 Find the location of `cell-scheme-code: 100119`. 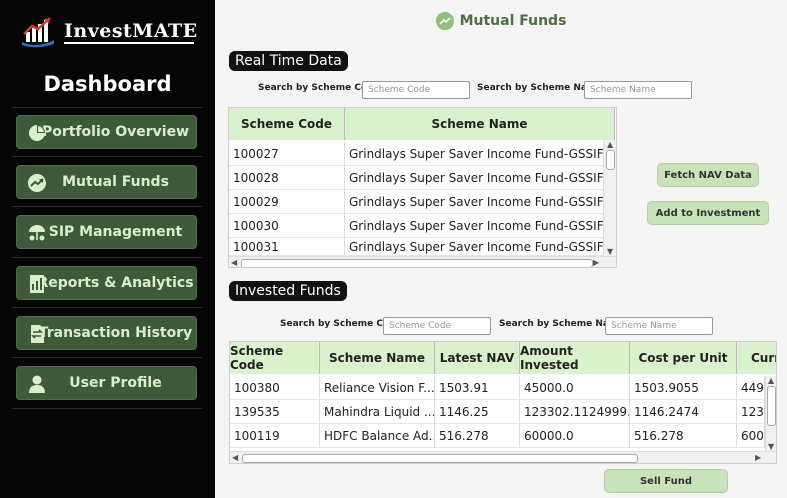

cell-scheme-code: 100119 is located at coordinates (275, 436).